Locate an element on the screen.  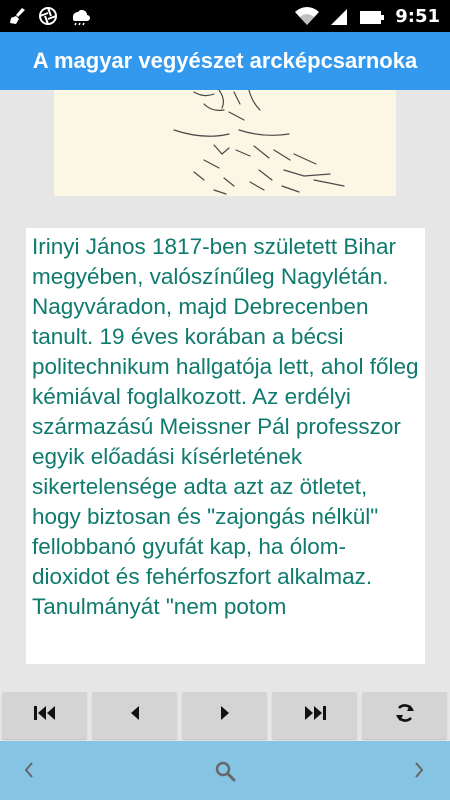
next-icon is located at coordinates (225, 715).